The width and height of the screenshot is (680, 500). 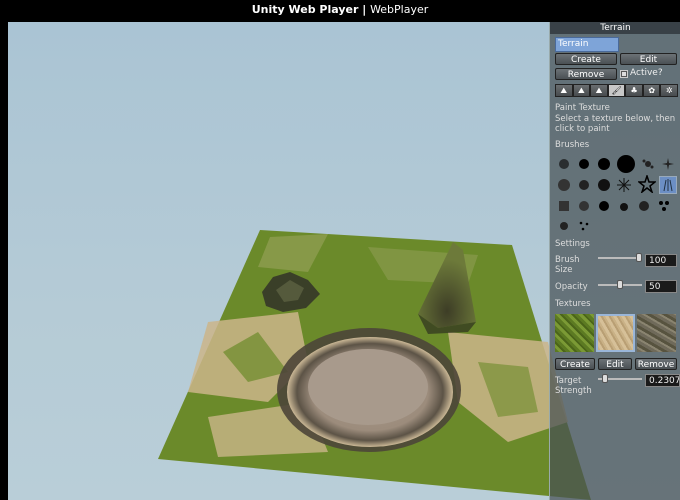 What do you see at coordinates (573, 391) in the screenshot?
I see `target-strength-label-line2: Strength` at bounding box center [573, 391].